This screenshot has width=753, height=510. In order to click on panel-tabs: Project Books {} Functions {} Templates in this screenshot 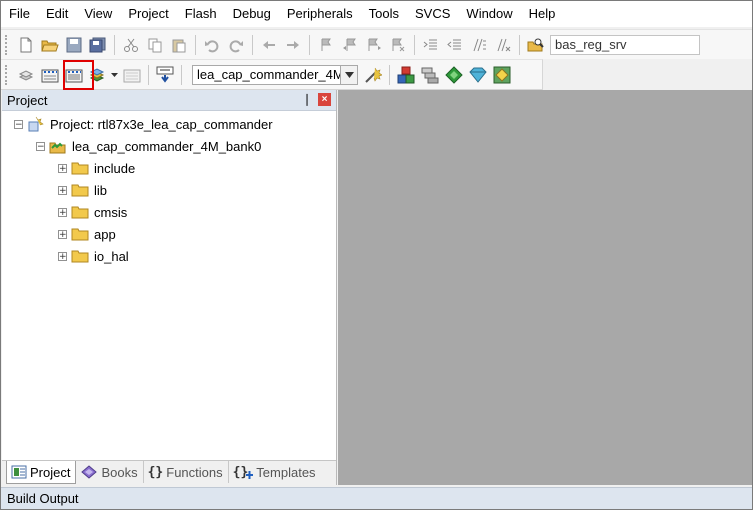, I will do `click(169, 472)`.